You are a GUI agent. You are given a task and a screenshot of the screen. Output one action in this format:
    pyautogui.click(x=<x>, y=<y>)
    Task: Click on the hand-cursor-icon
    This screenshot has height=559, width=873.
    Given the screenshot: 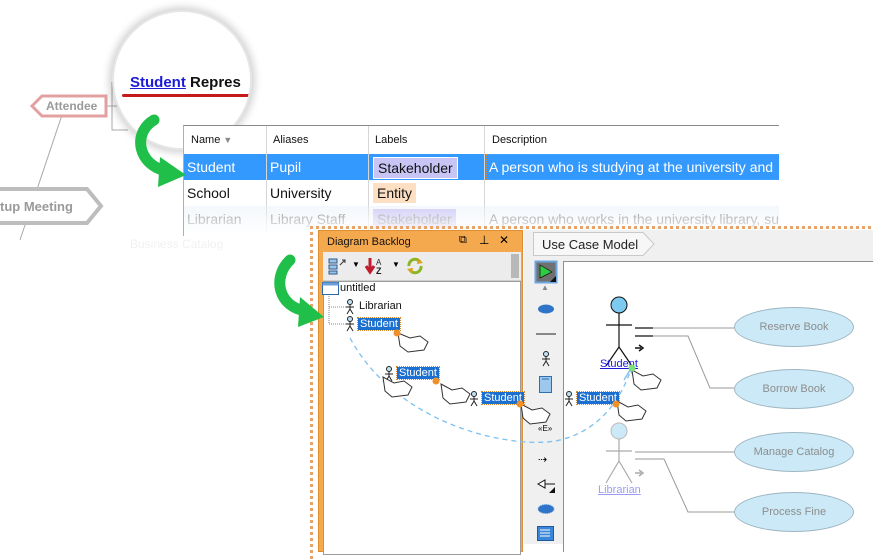 What is the action you would take?
    pyautogui.click(x=522, y=378)
    